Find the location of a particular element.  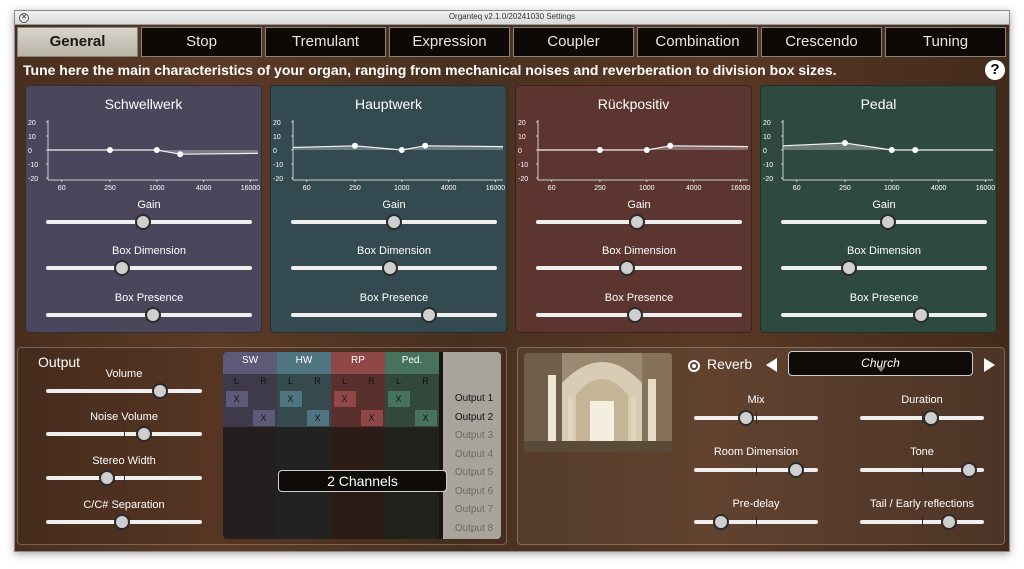

separation-slider-knob is located at coordinates (122, 522).